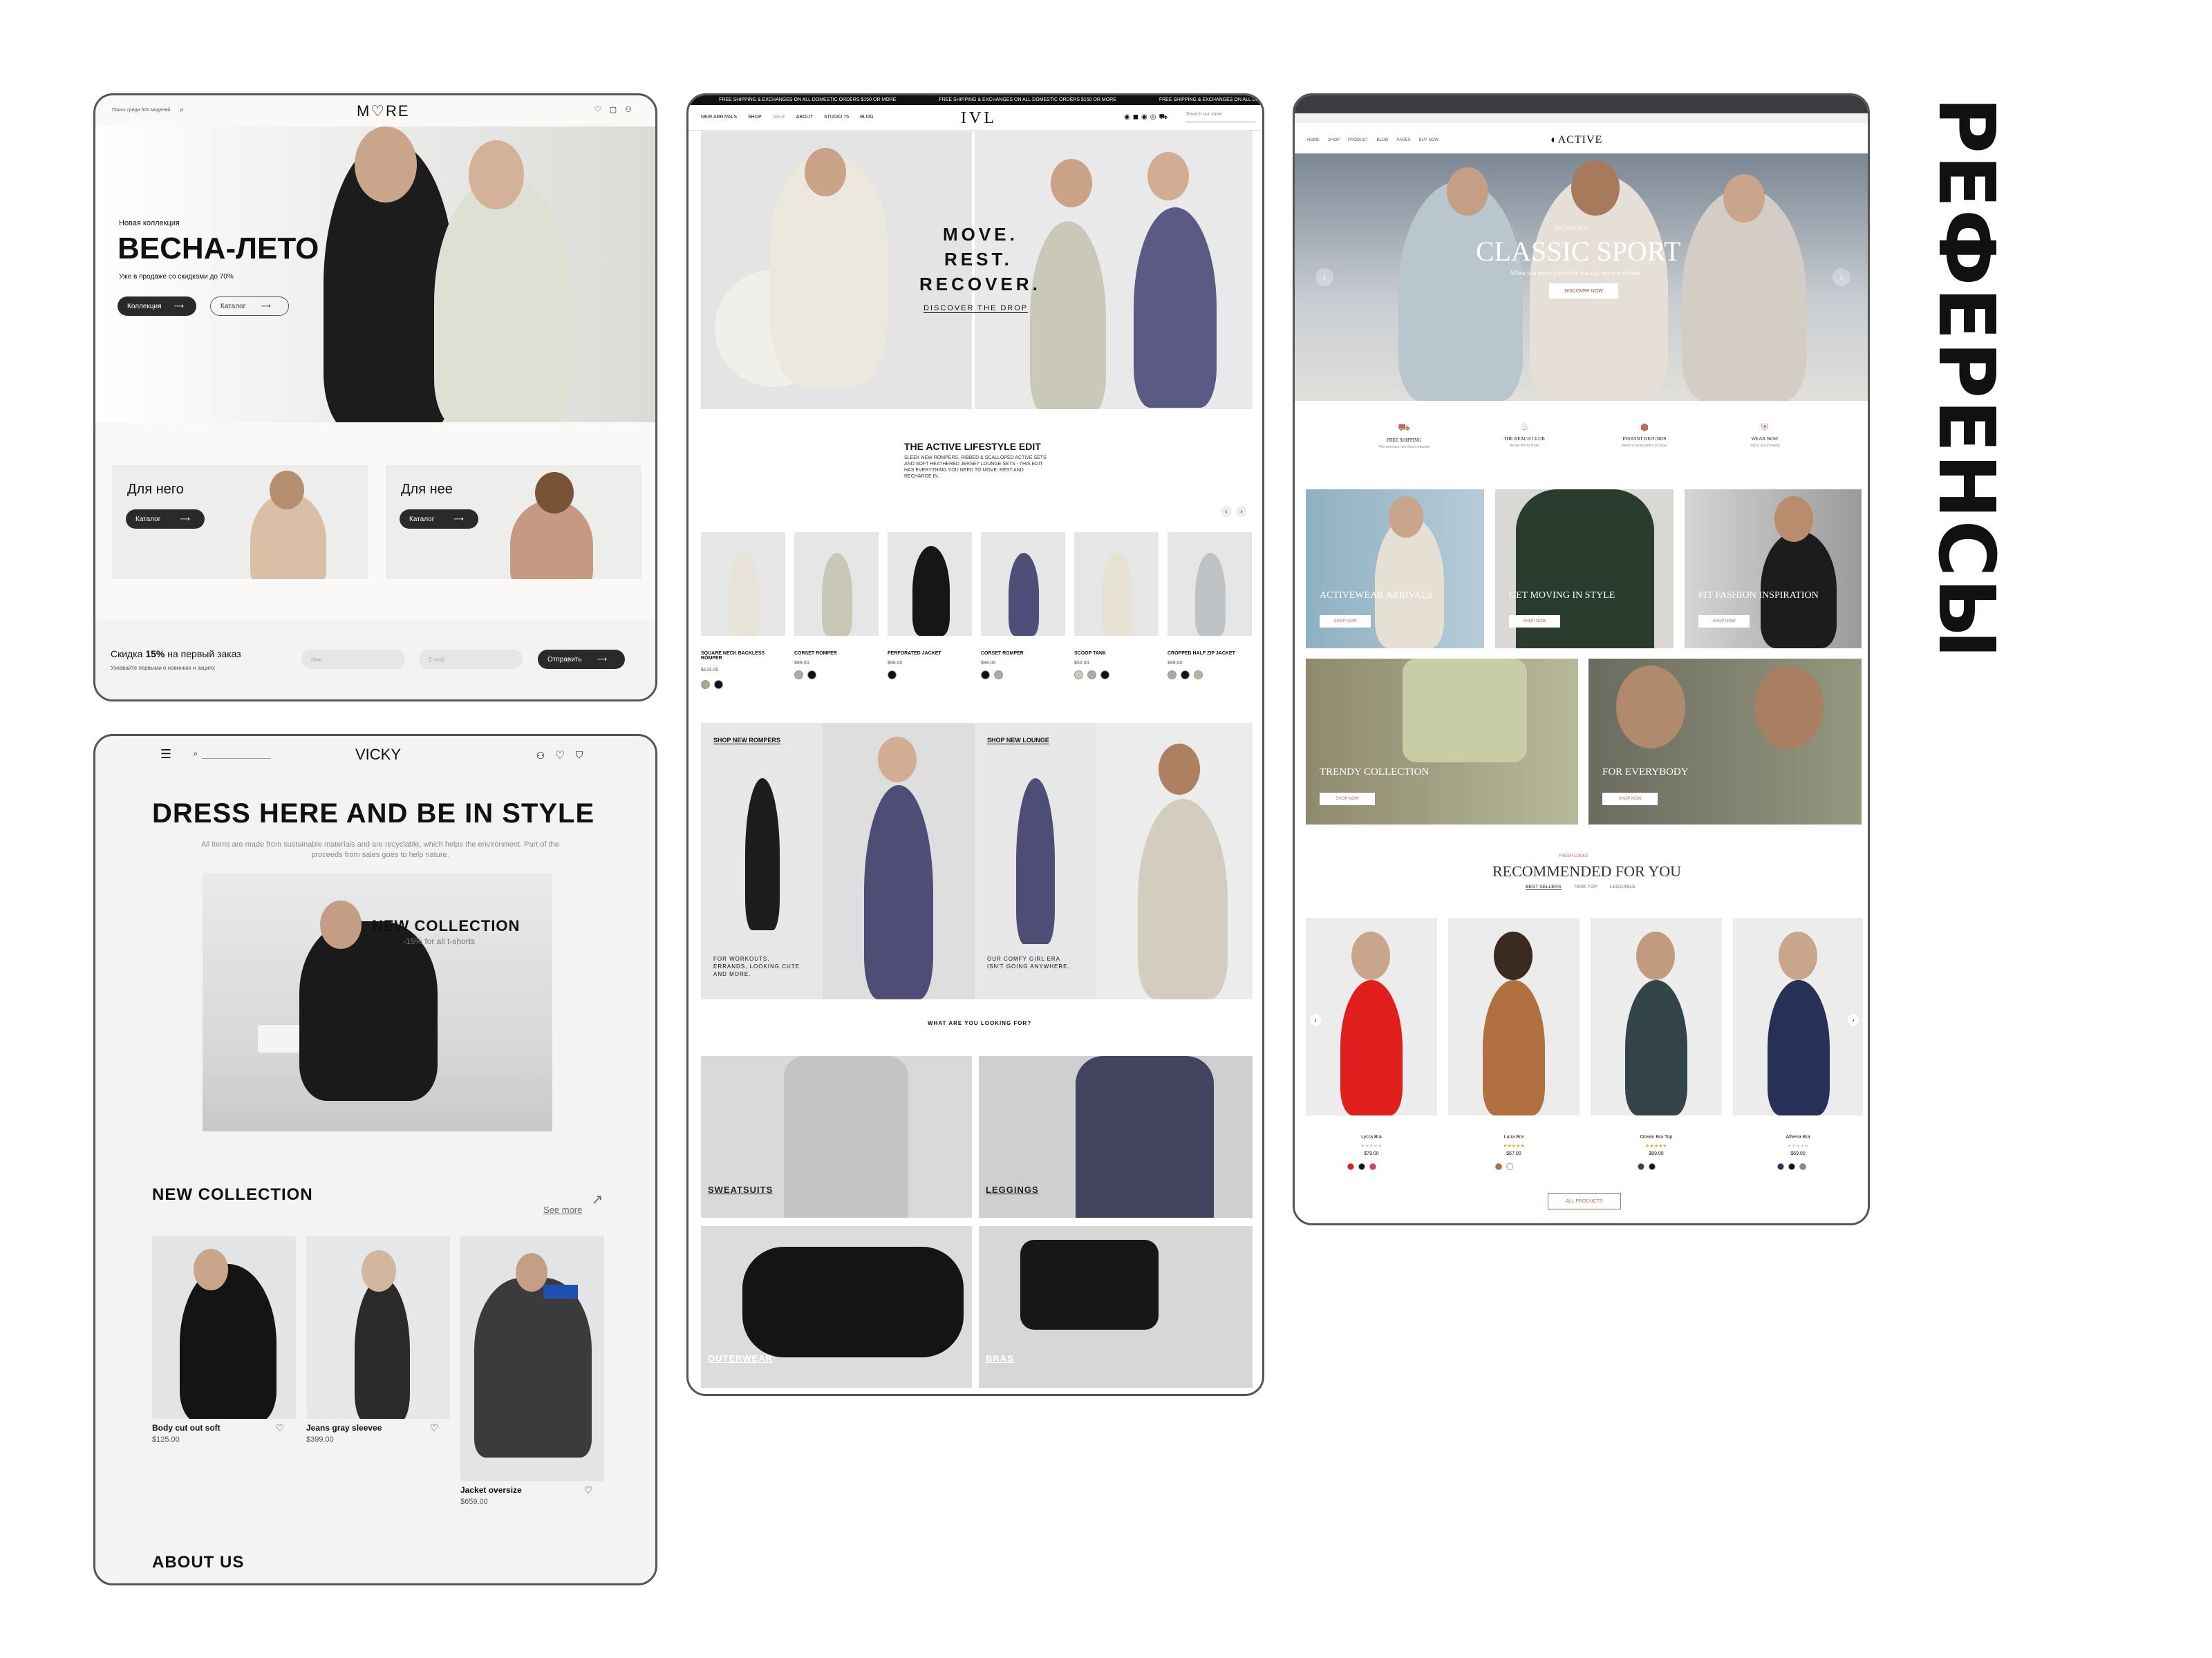 The height and width of the screenshot is (1658, 2212). Describe the element at coordinates (471, 659) in the screenshot. I see `email-input: E-mail` at that location.